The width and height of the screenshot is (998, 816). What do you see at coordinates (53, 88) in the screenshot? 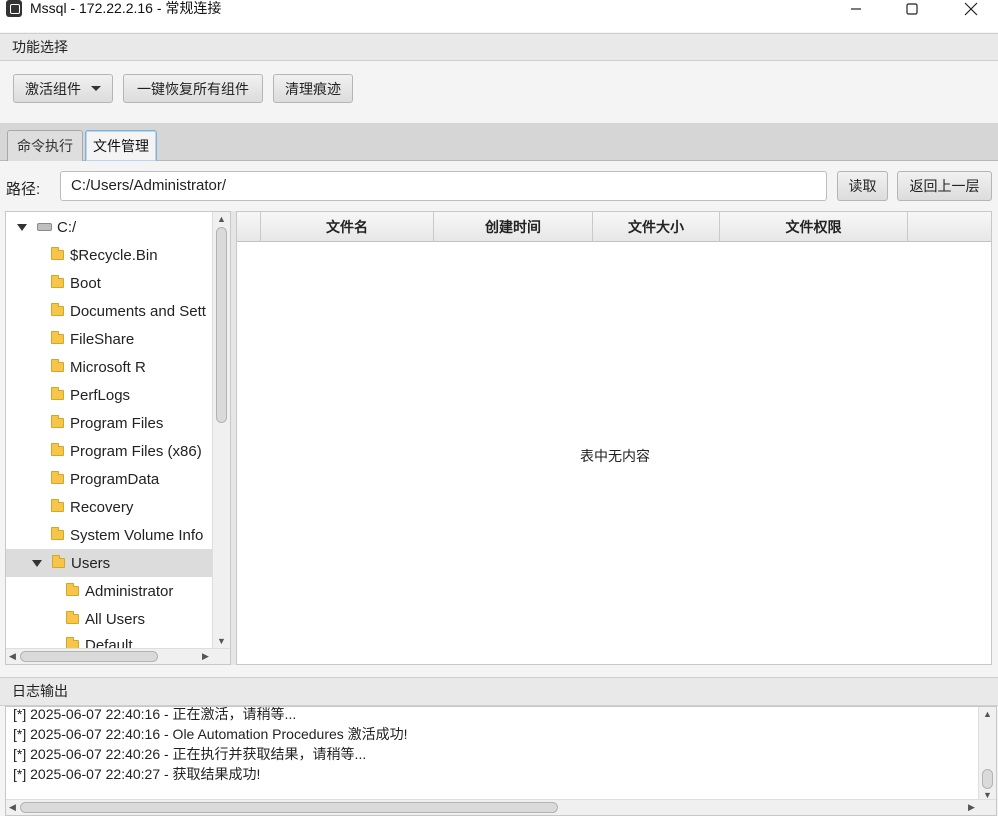
I see `activate-component-label: 激活组件` at bounding box center [53, 88].